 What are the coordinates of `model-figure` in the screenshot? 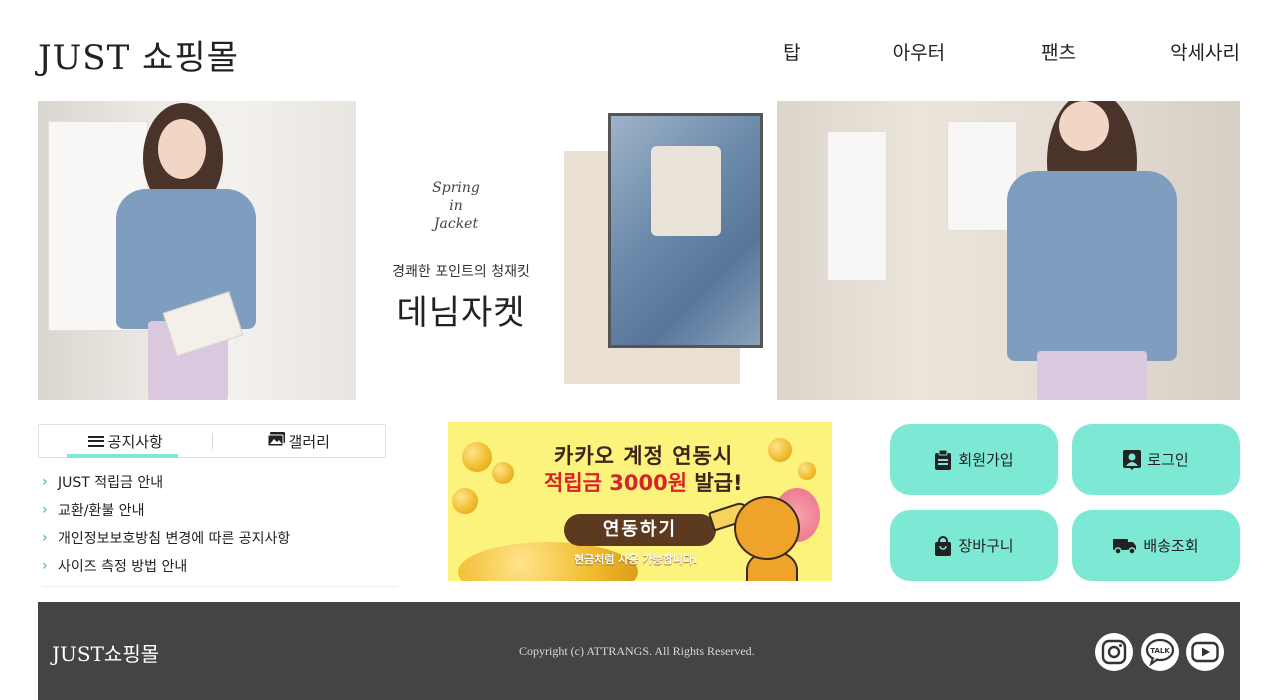 It's located at (198, 250).